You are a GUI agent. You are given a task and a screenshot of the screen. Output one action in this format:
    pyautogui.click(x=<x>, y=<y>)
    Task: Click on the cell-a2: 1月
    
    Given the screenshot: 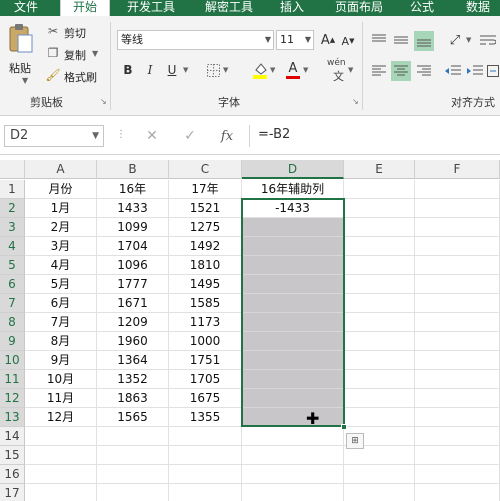 What is the action you would take?
    pyautogui.click(x=61, y=208)
    